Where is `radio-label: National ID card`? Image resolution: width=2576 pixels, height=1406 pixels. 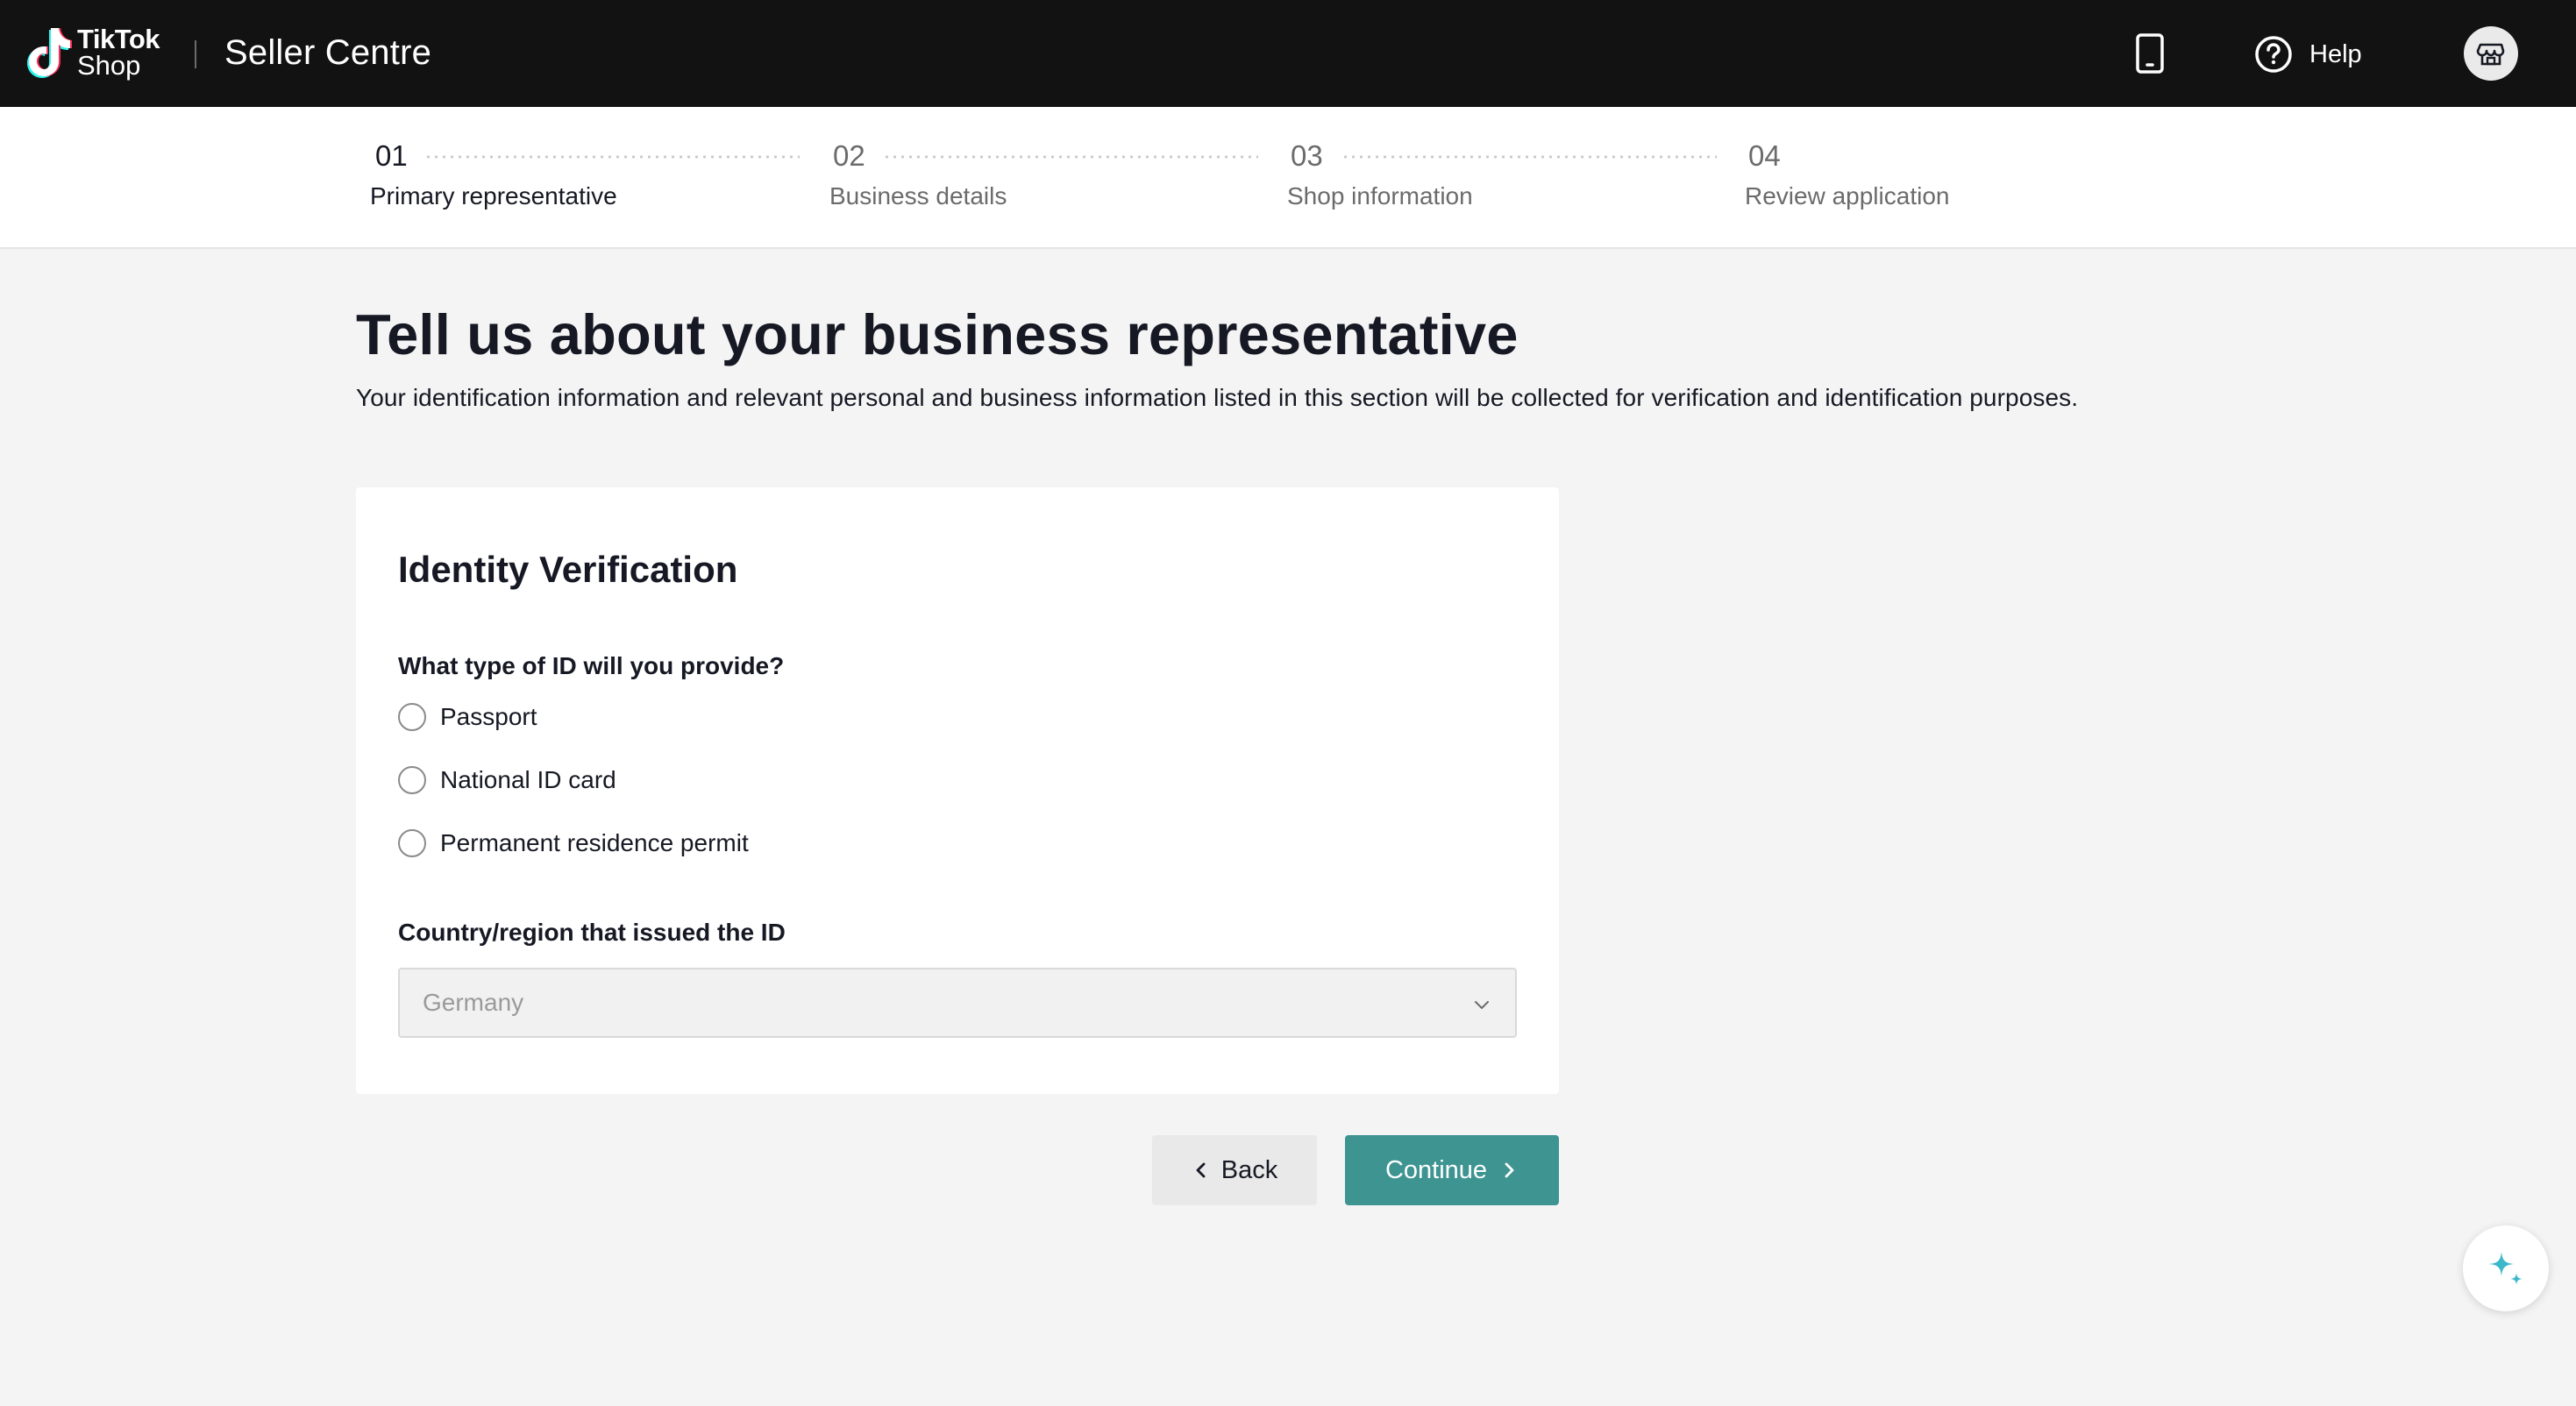
radio-label: National ID card is located at coordinates (528, 779).